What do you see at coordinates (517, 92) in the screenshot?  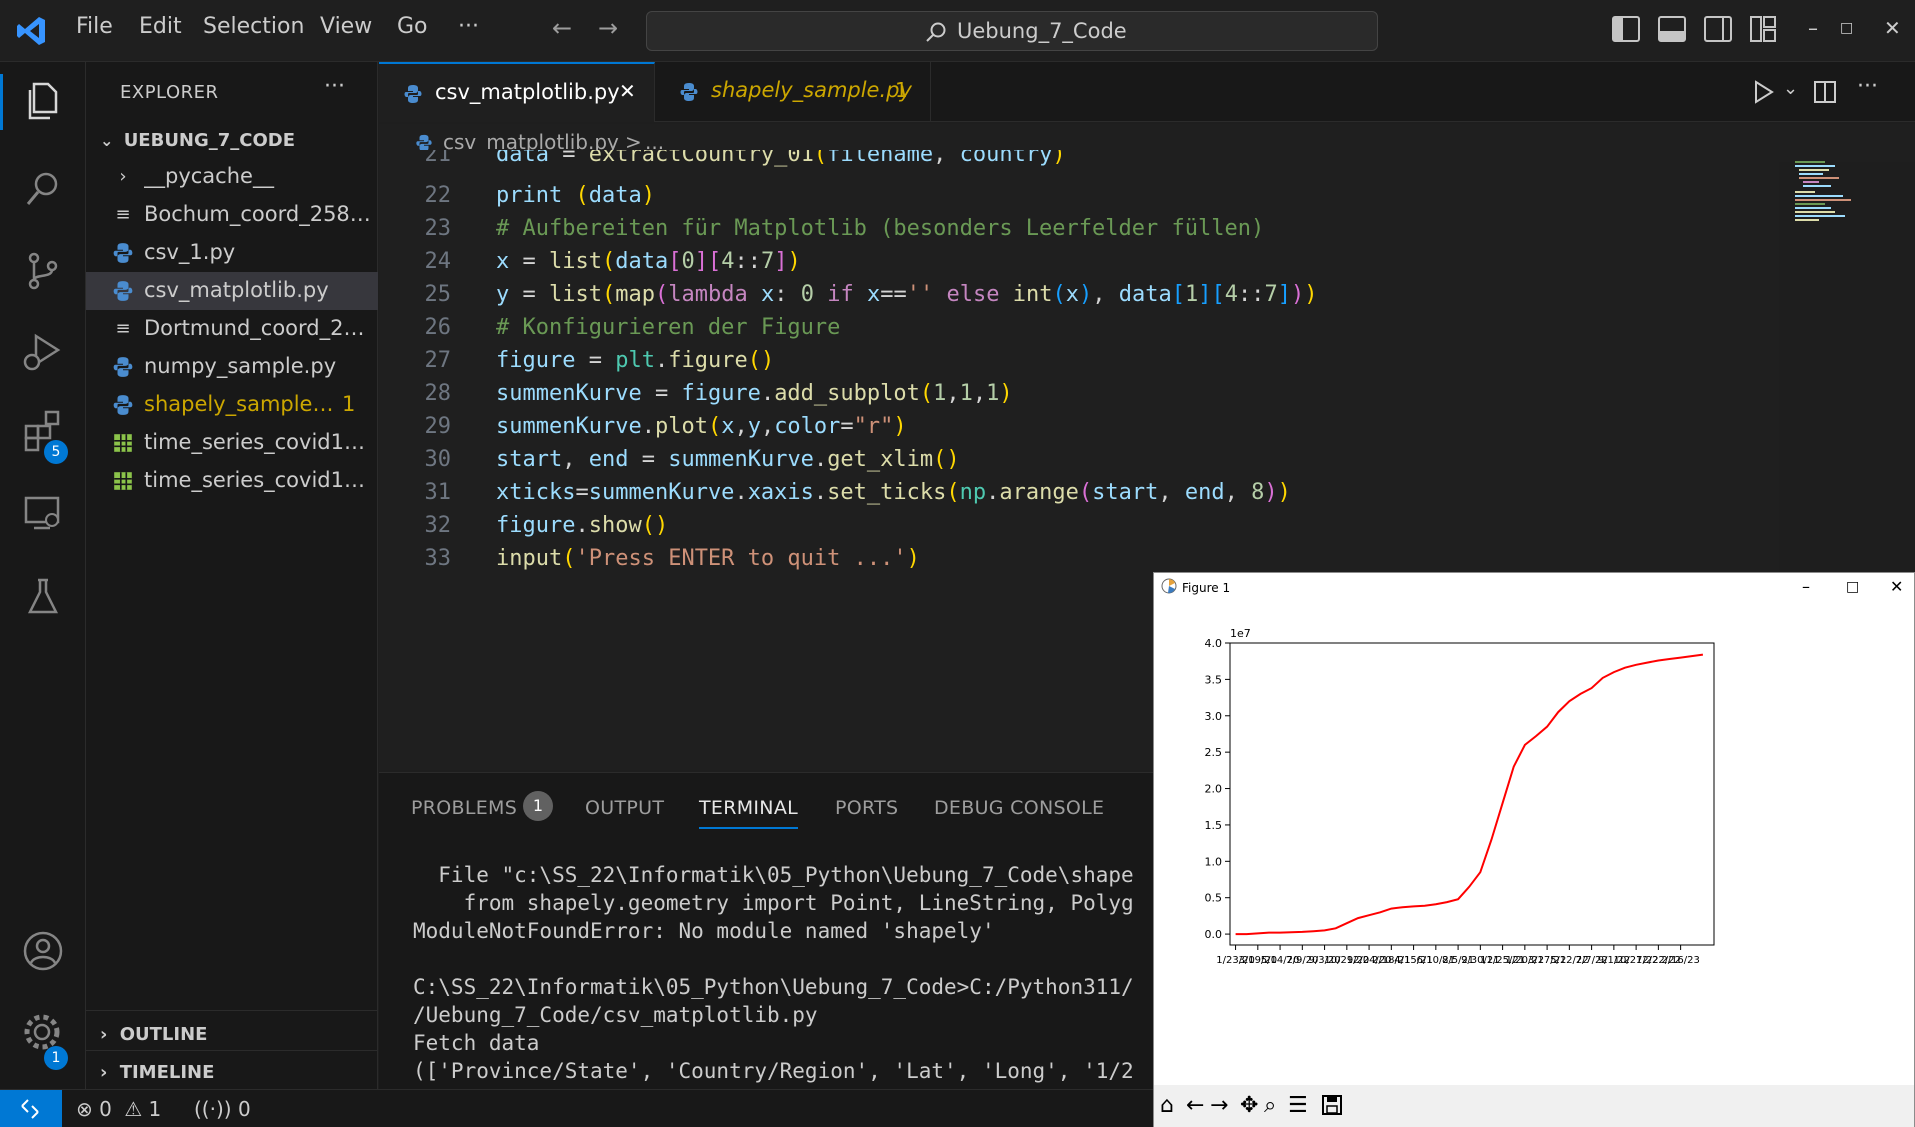 I see `tab-csv-matplotlib: csv_matplotlib.py ✕` at bounding box center [517, 92].